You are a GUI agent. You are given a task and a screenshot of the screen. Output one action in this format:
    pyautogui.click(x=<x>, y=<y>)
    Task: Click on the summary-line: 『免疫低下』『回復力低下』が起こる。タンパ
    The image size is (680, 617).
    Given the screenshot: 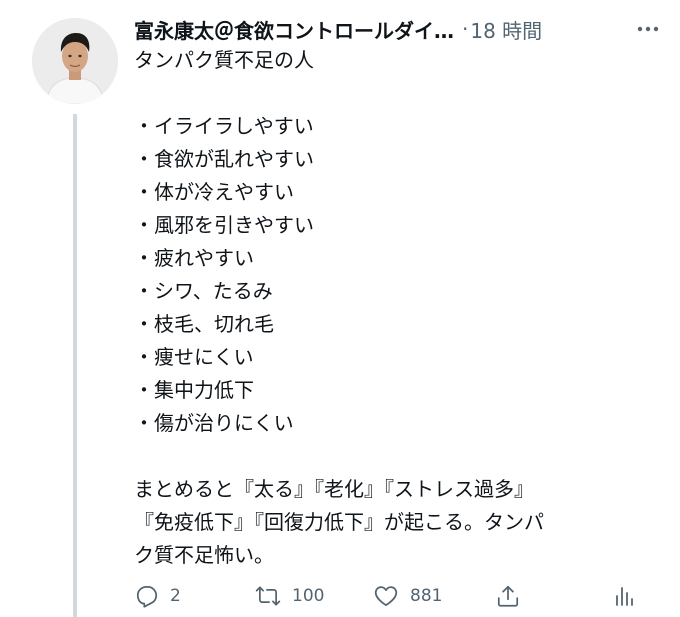 What is the action you would take?
    pyautogui.click(x=339, y=522)
    